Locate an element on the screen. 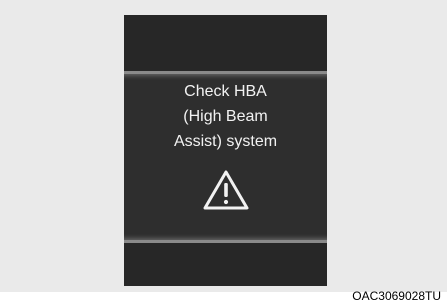  message-line-2: (High Beam is located at coordinates (225, 116).